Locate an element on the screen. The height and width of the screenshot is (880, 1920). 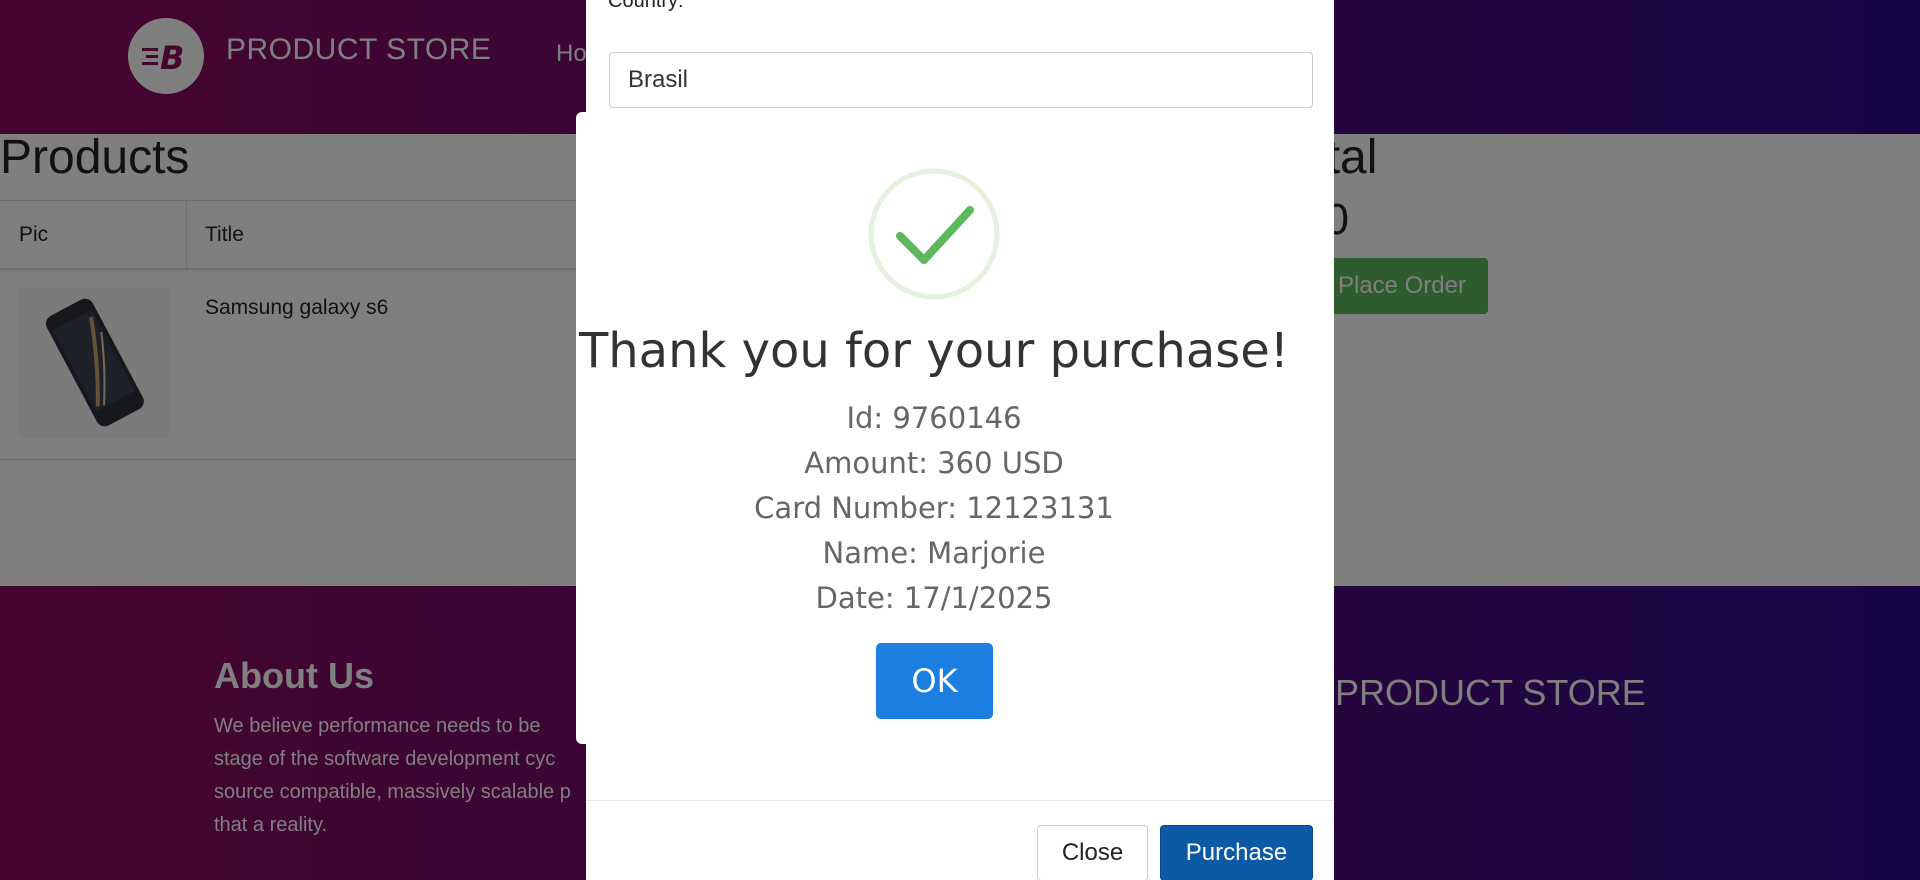
order-date: Date: 17/1/2025 is located at coordinates (934, 598).